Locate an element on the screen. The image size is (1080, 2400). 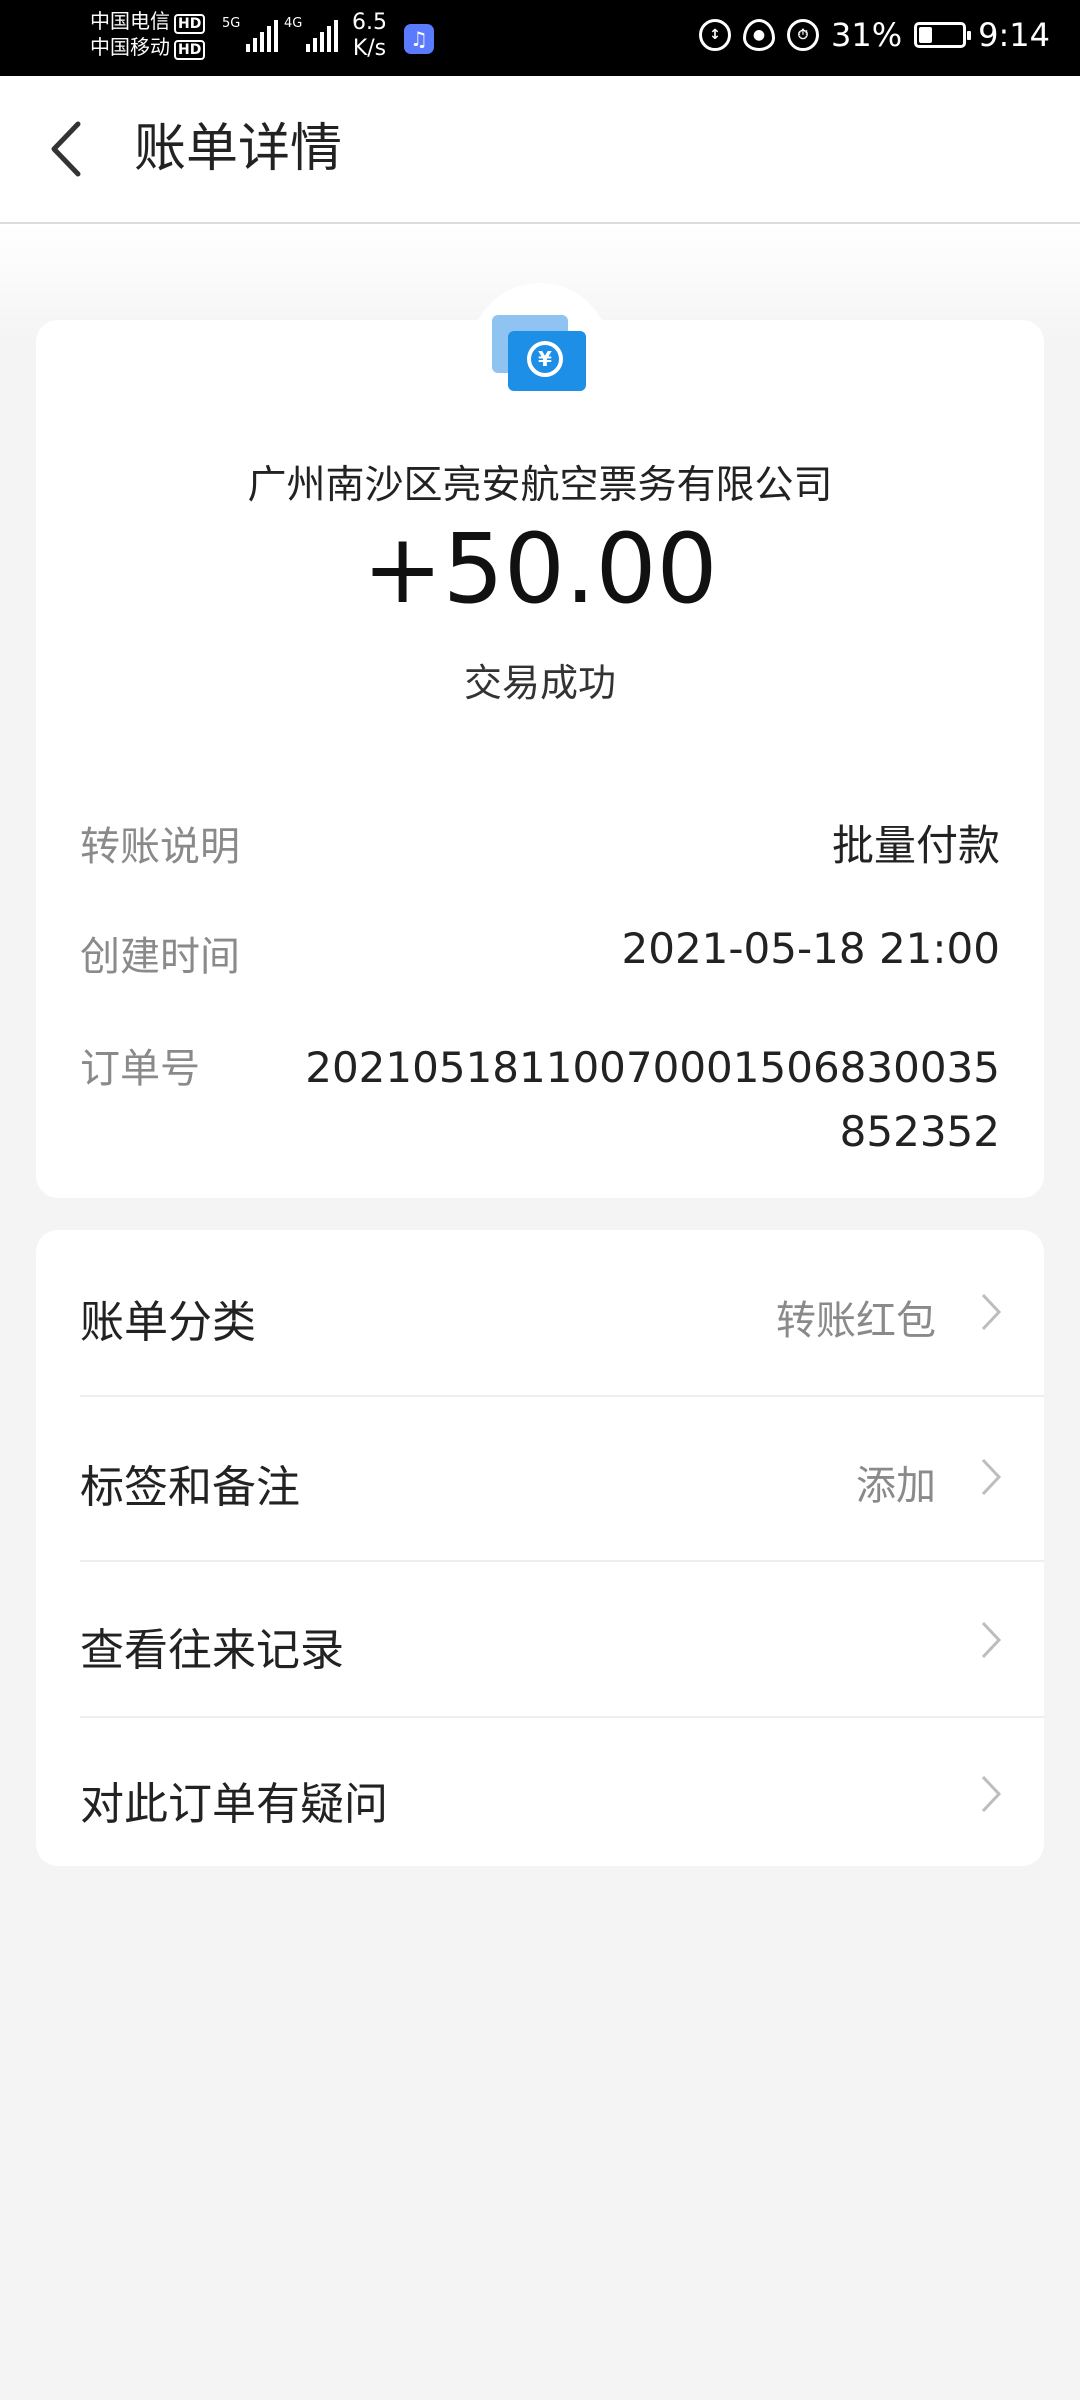
transaction-status: 交易成功 is located at coordinates (539, 683).